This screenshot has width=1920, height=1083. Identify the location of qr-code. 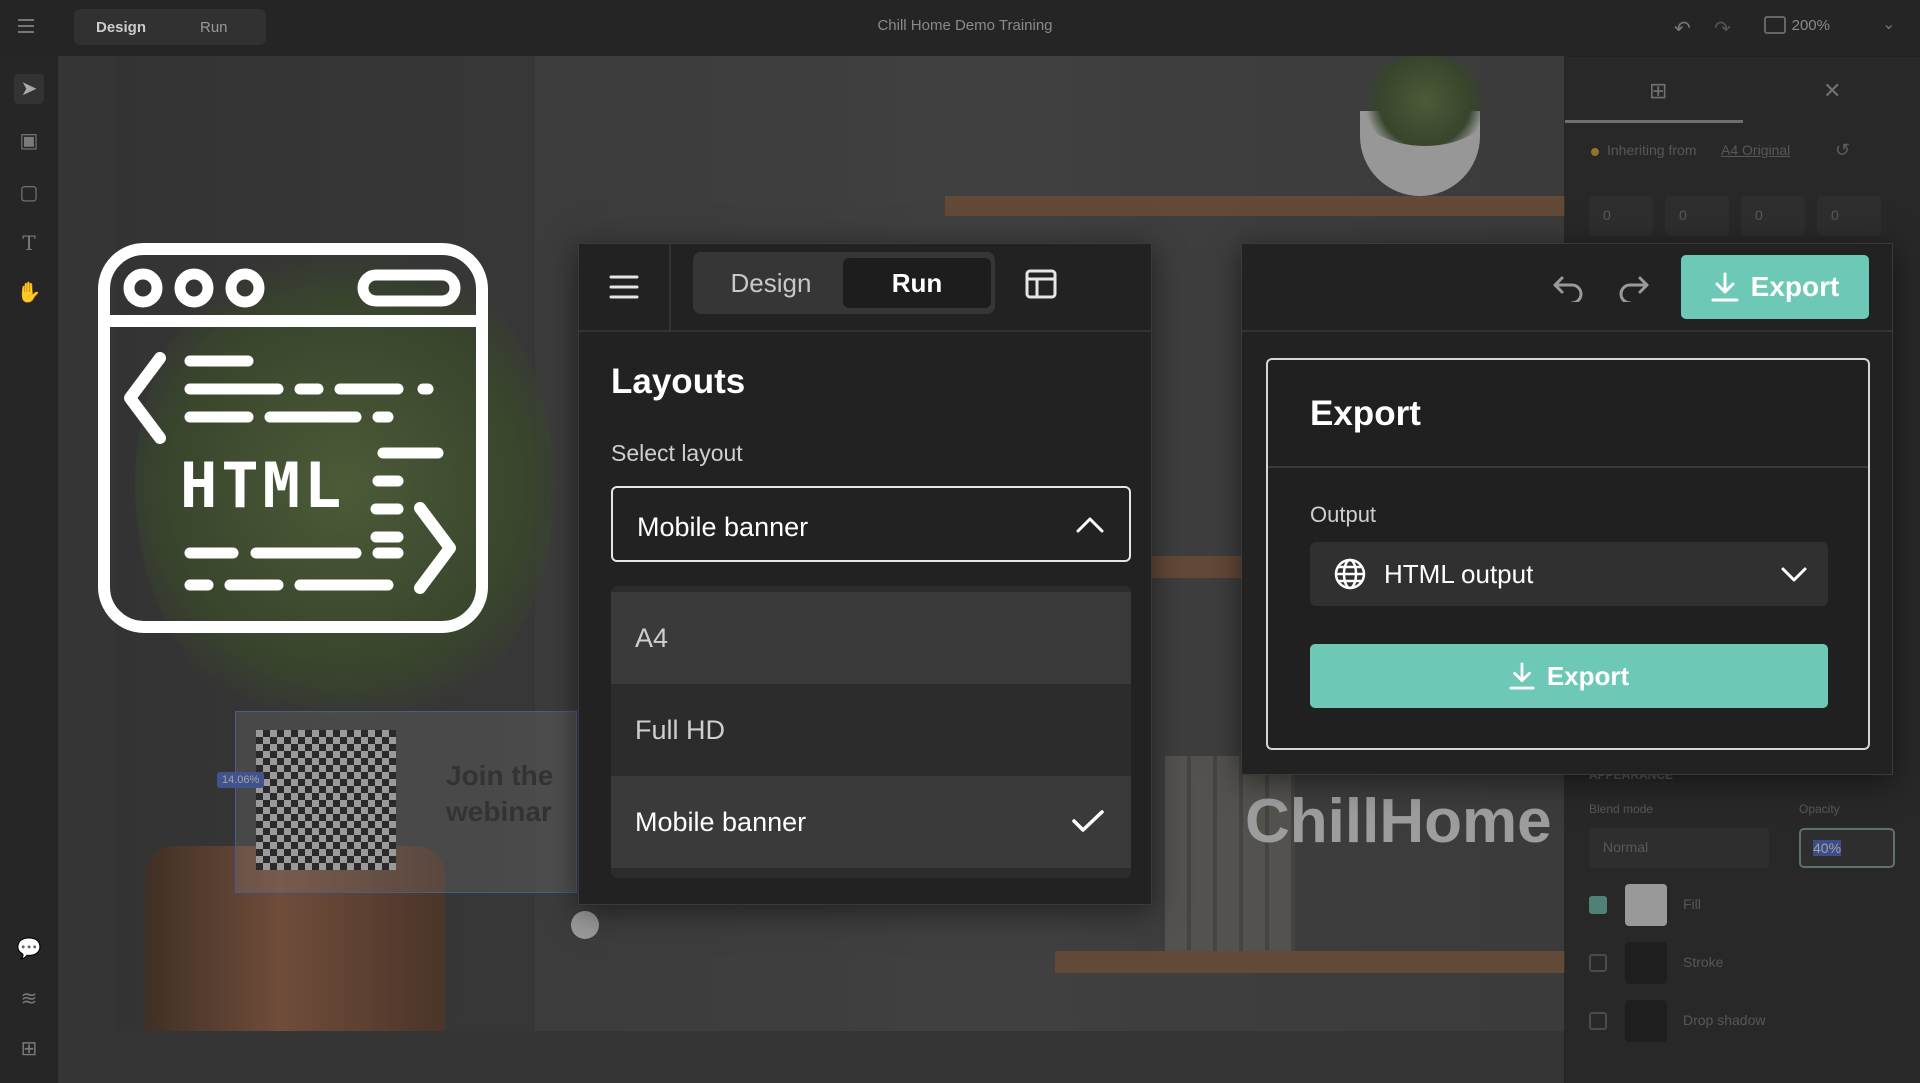
(326, 800).